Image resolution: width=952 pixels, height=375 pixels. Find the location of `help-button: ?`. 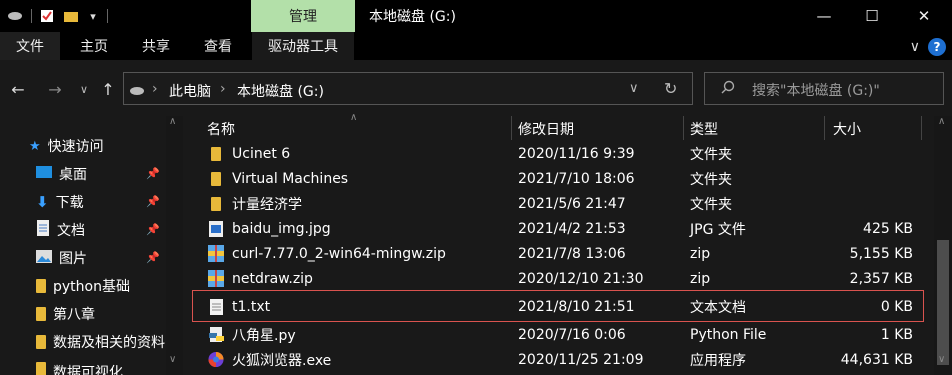

help-button: ? is located at coordinates (937, 47).